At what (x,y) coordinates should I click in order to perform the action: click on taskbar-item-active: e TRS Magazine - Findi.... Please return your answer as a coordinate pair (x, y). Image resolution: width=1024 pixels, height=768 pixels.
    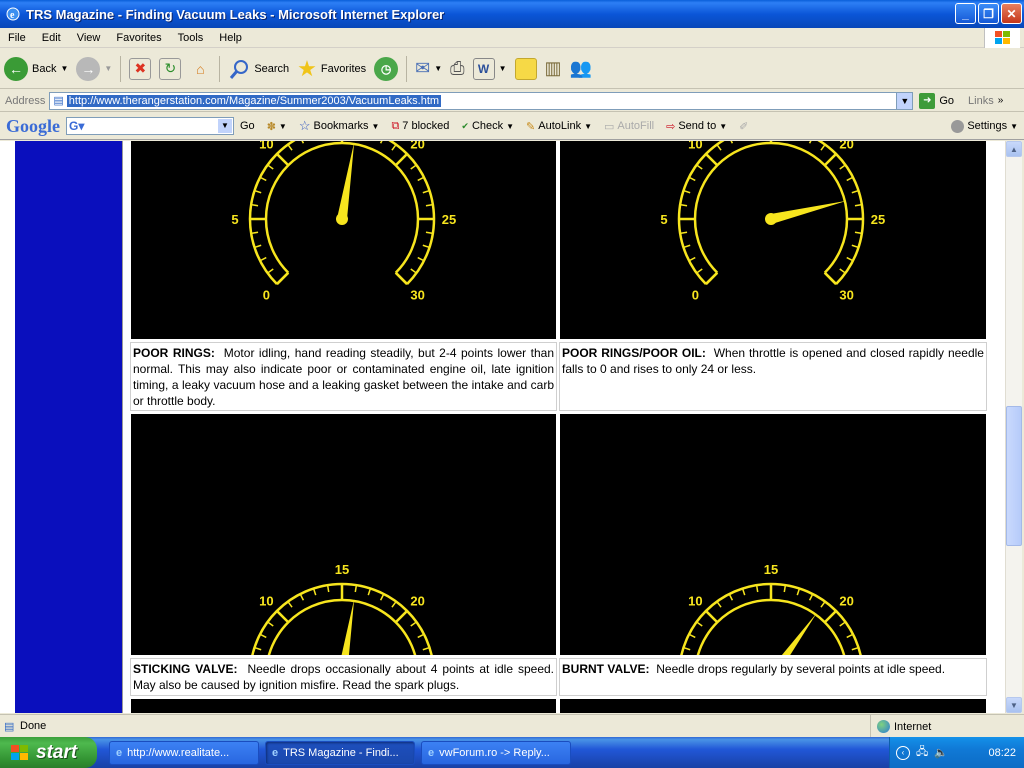
    Looking at the image, I should click on (340, 752).